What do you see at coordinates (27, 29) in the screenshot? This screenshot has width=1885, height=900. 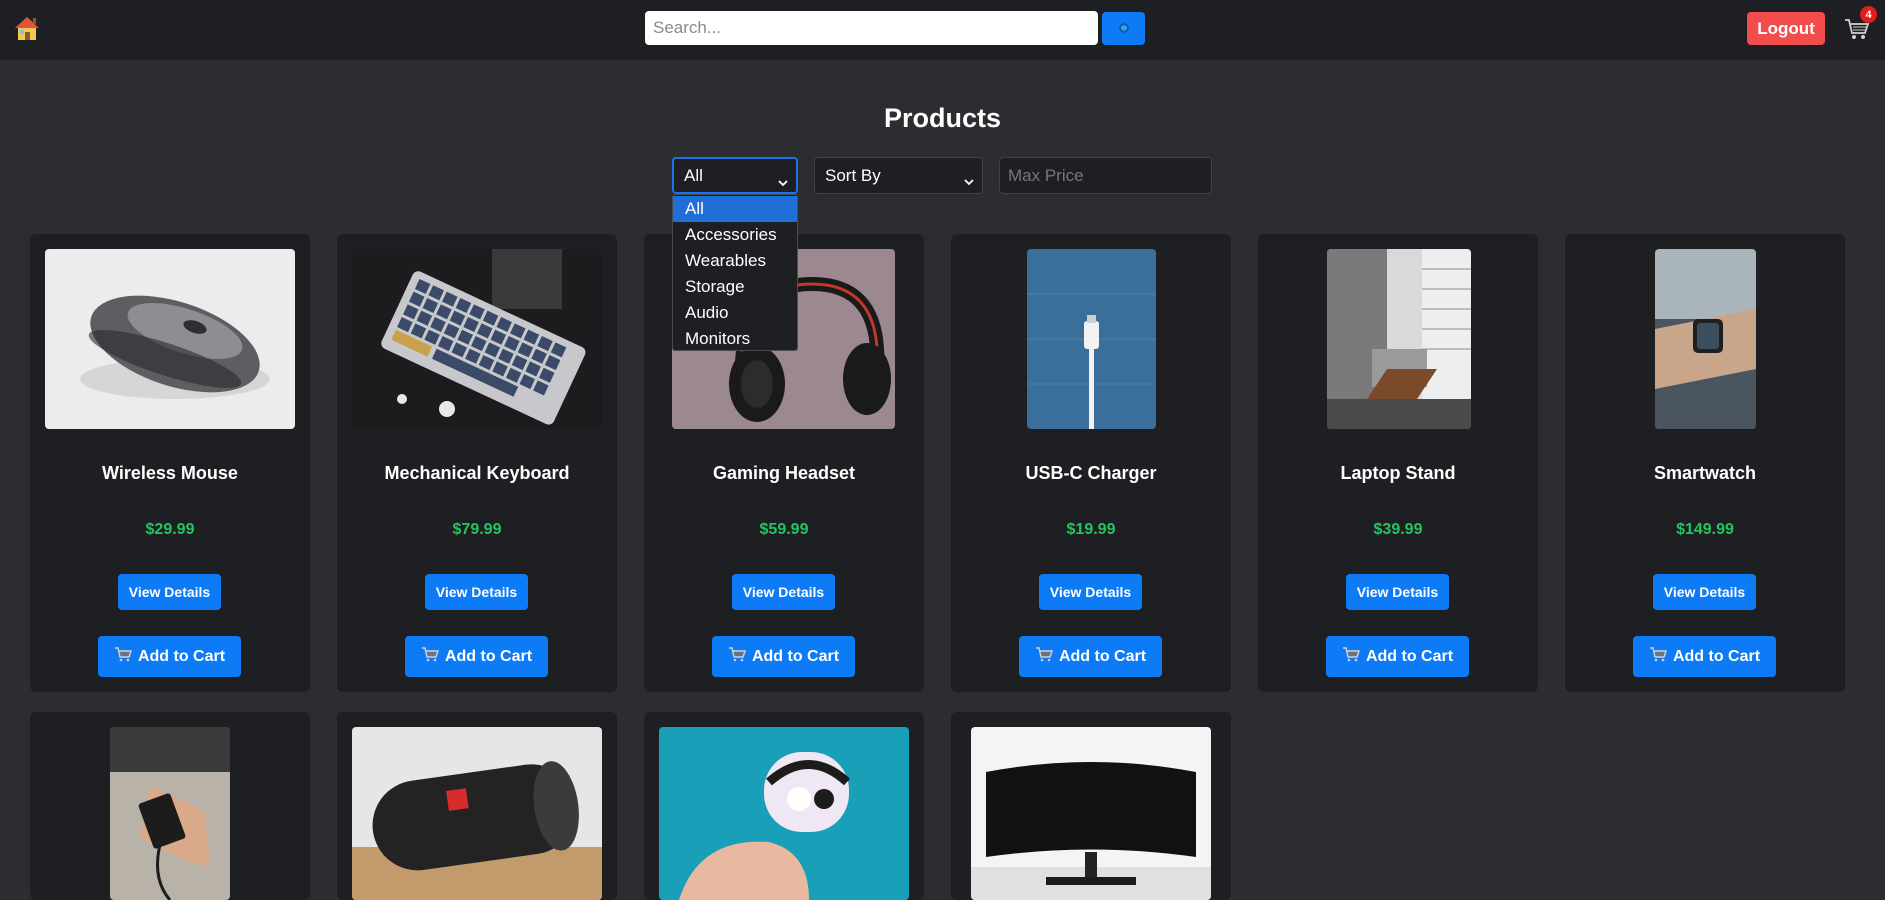 I see `house-icon` at bounding box center [27, 29].